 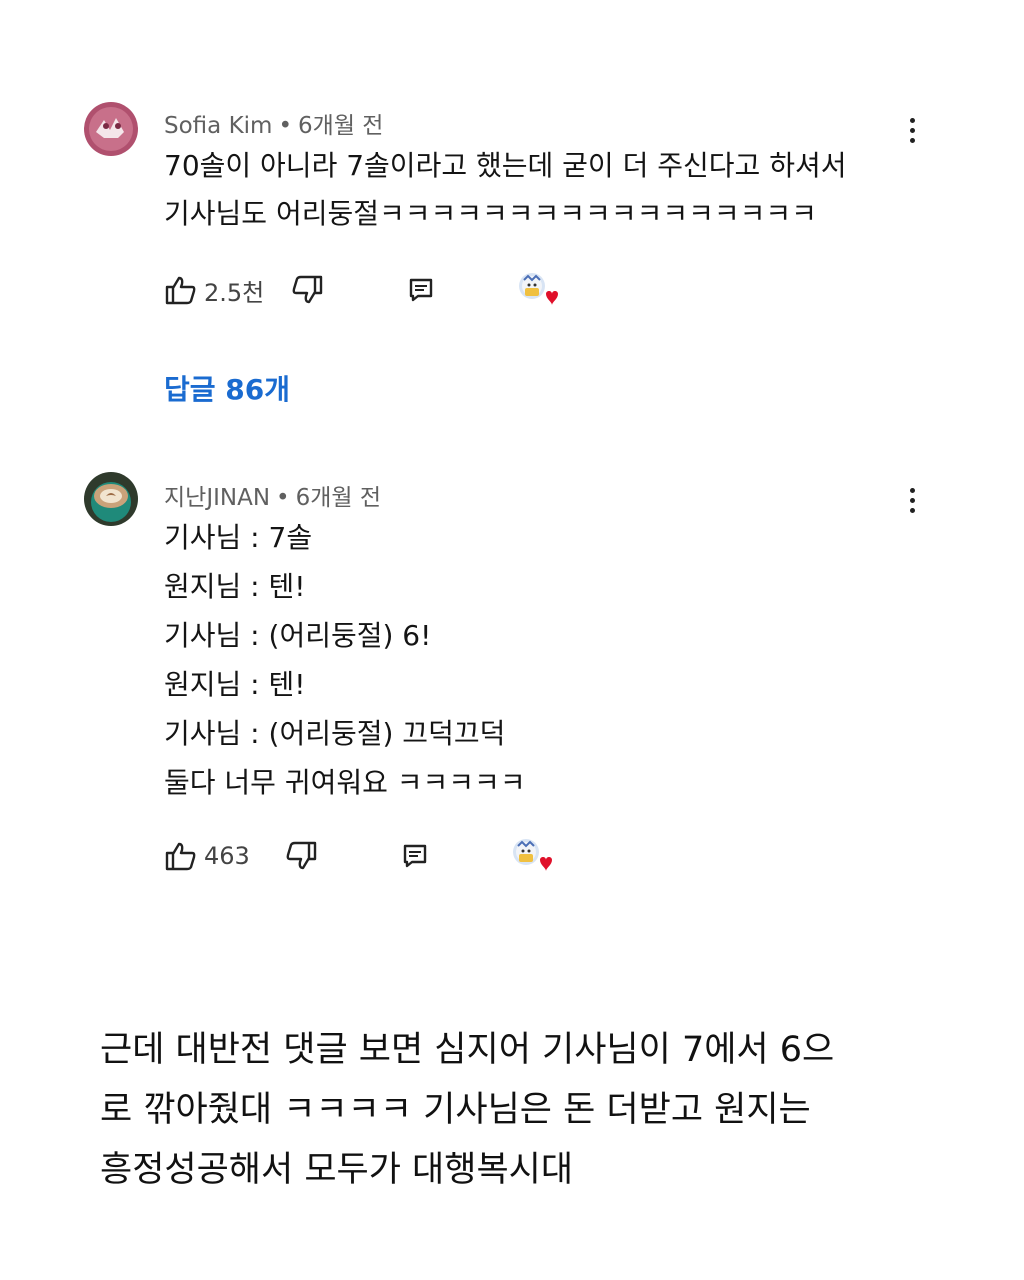 I want to click on post-caption-line: 근데 대반전 댓글 보면 심지어 기사님이 7에서 6으, so click(x=467, y=1050).